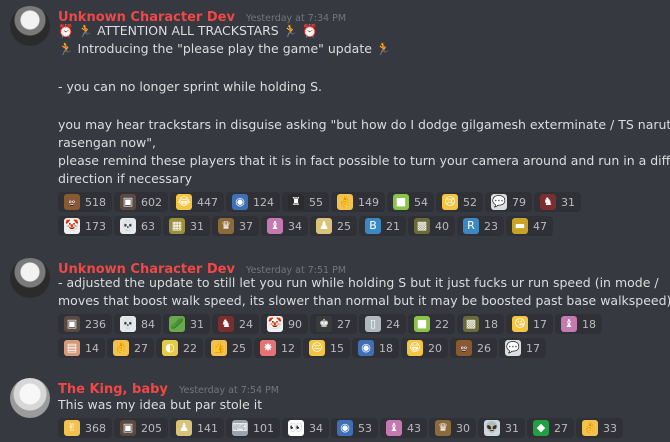 The image size is (670, 442). I want to click on reaction-button: 😢 52, so click(459, 202).